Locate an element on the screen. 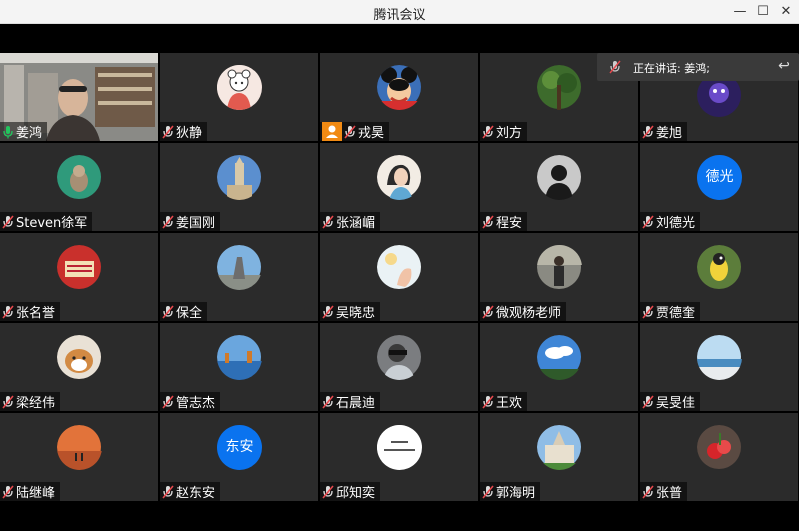 The image size is (799, 531). participant-label: 王欢 is located at coordinates (504, 401).